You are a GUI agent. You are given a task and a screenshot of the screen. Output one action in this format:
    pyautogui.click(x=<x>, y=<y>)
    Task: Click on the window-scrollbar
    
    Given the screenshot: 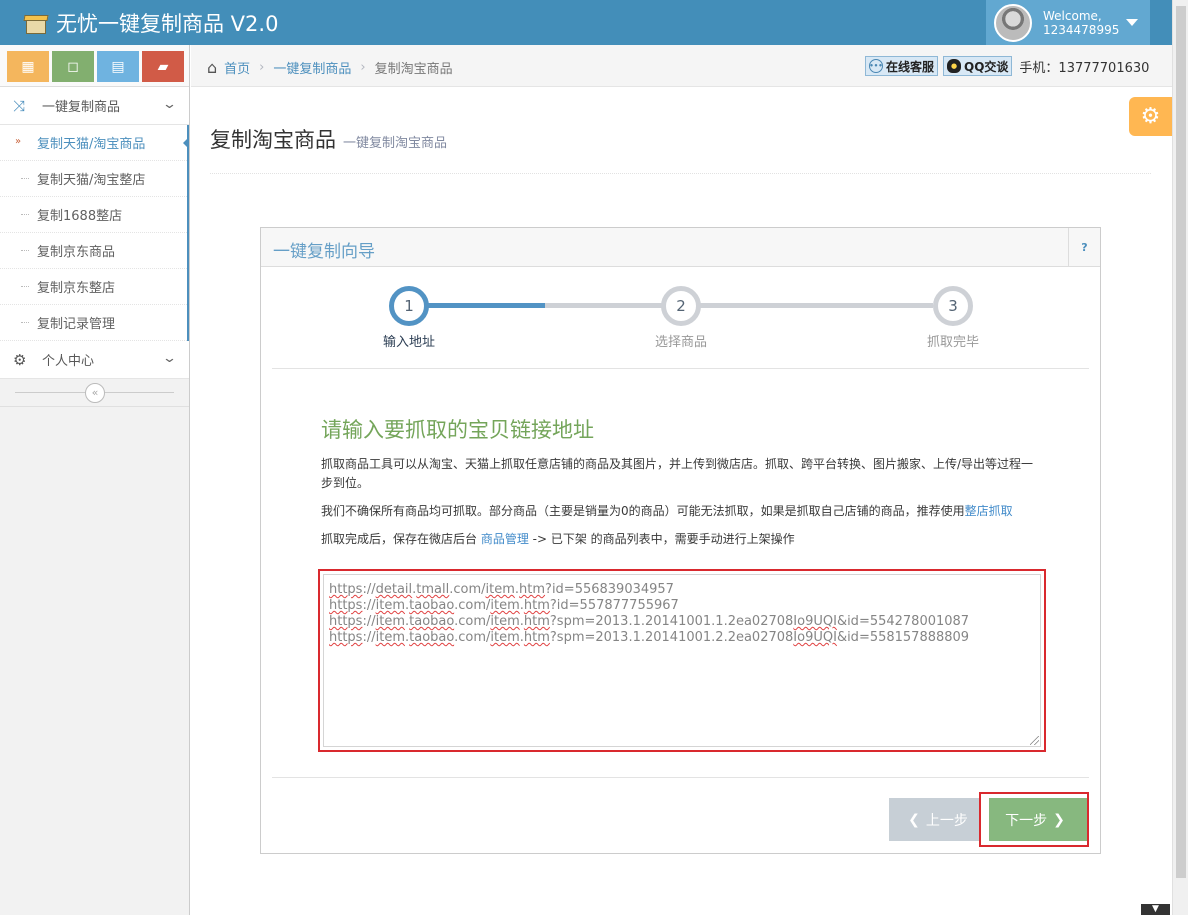 What is the action you would take?
    pyautogui.click(x=1180, y=457)
    